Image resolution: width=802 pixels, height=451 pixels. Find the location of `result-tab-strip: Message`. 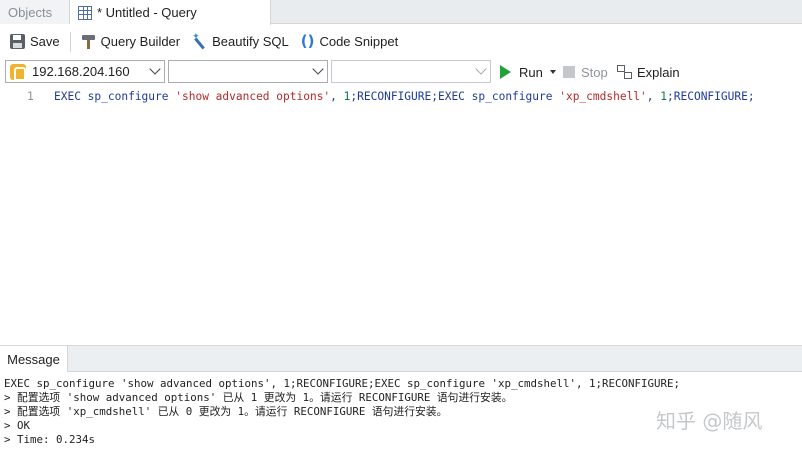

result-tab-strip: Message is located at coordinates (401, 358).